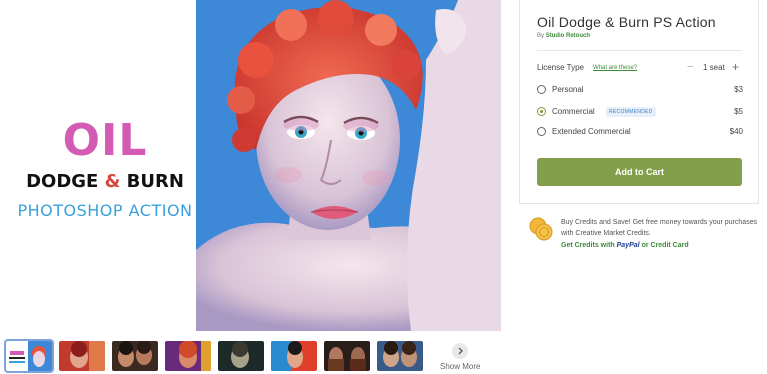  What do you see at coordinates (738, 111) in the screenshot?
I see `license-option-price: $5` at bounding box center [738, 111].